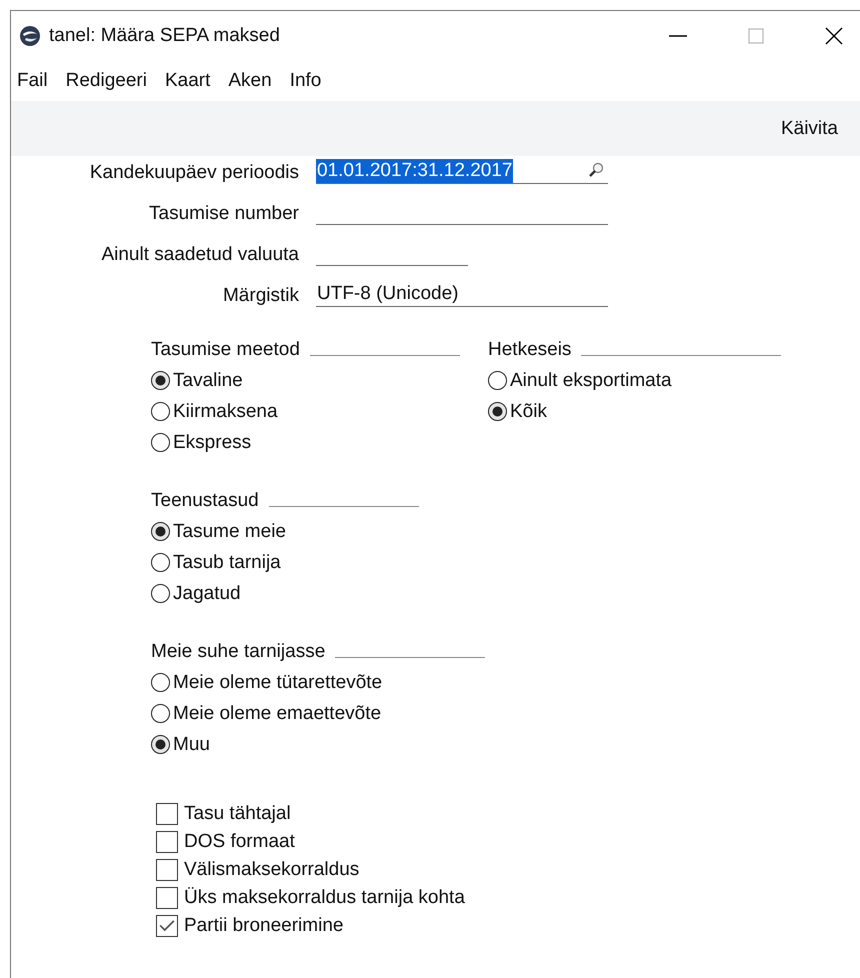  What do you see at coordinates (238, 652) in the screenshot?
I see `group-title: Meie suhe tarnijasse` at bounding box center [238, 652].